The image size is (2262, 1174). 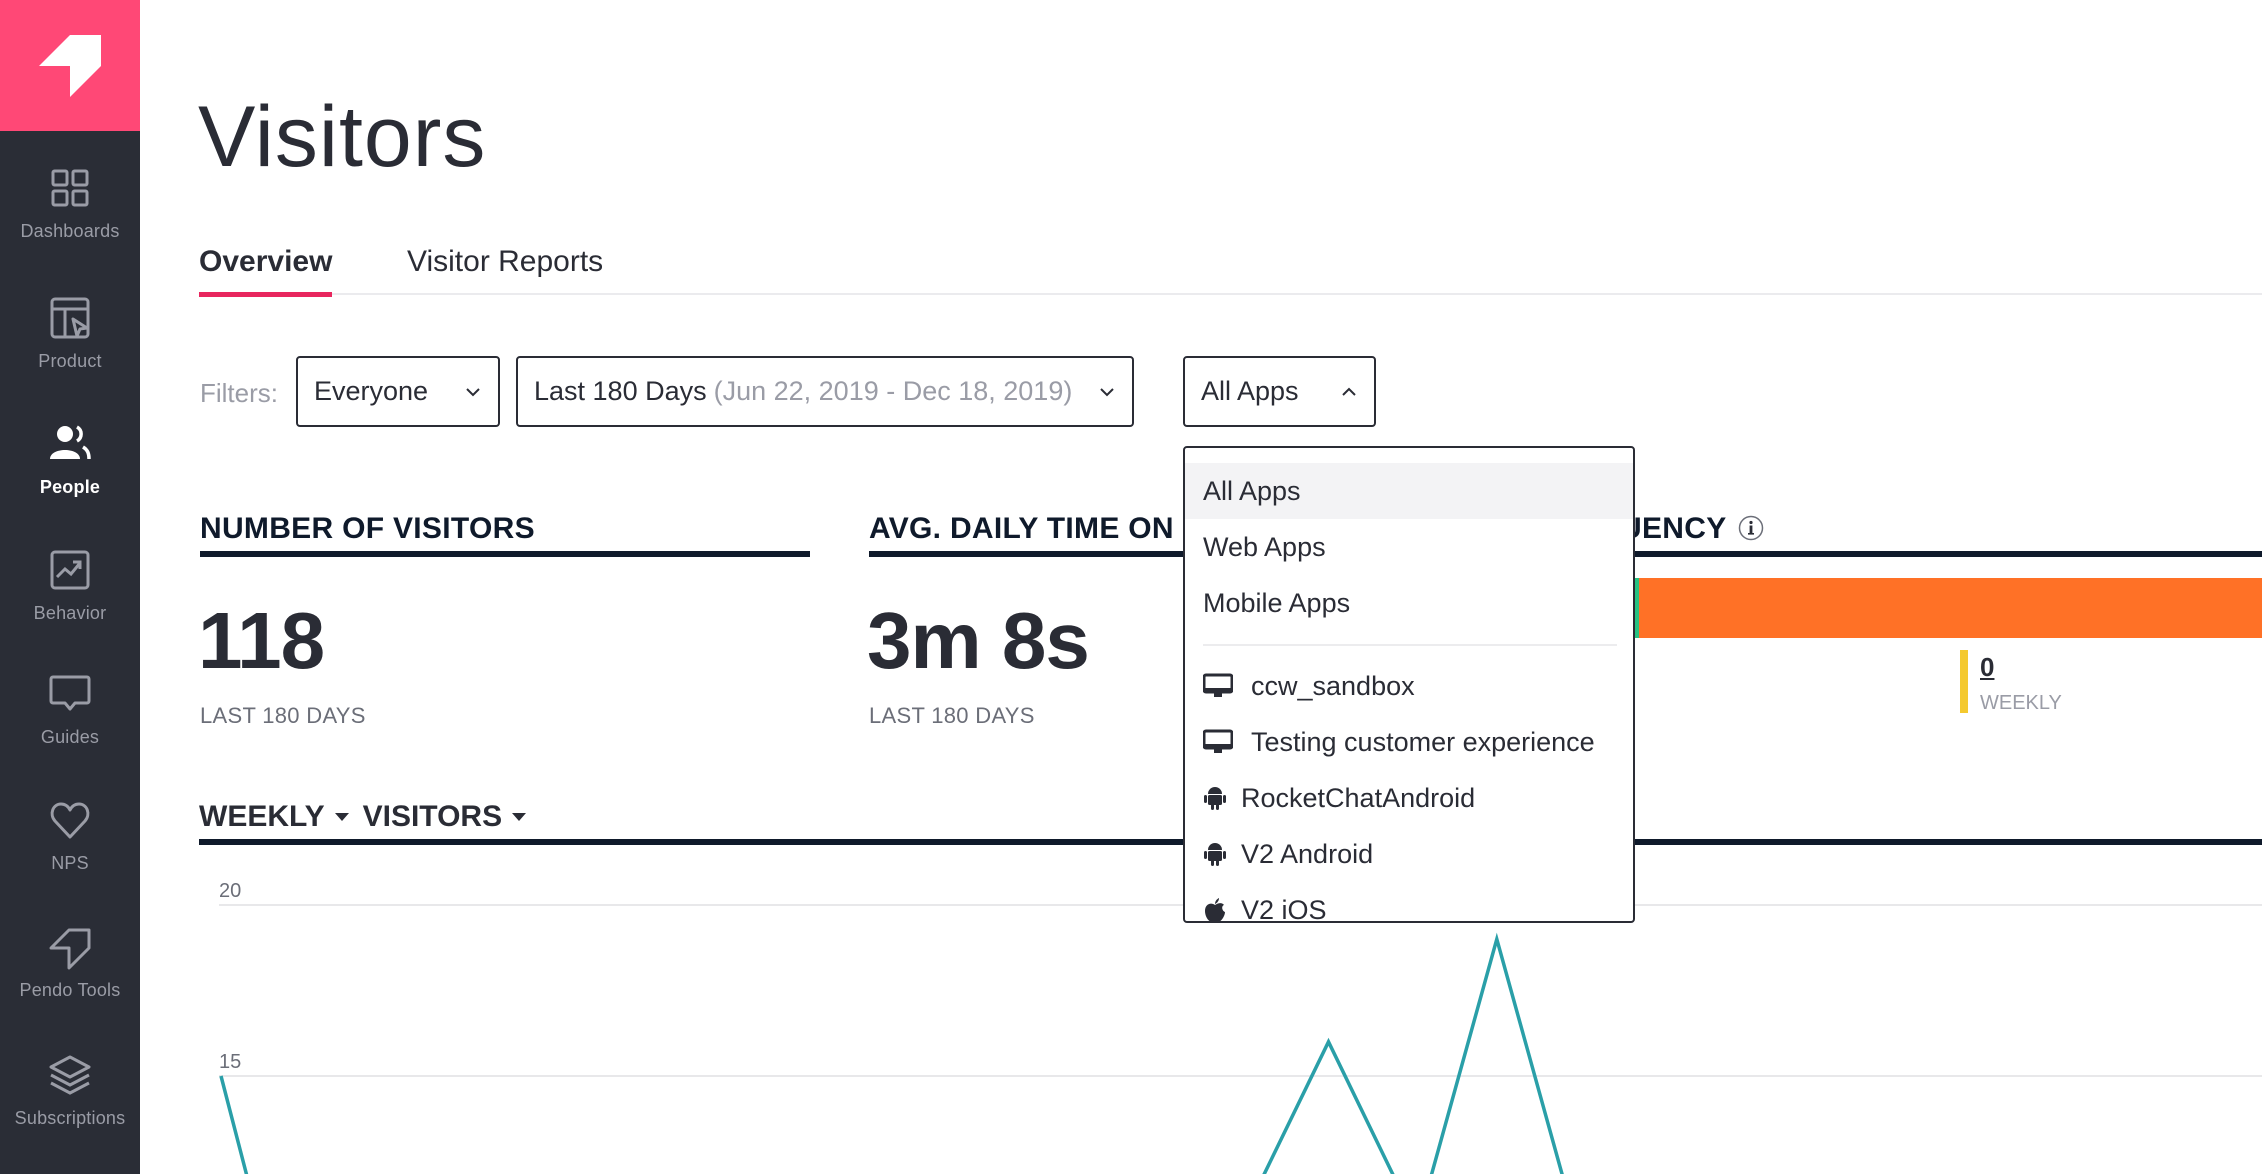 I want to click on menu-item-label: ccw_sandbox, so click(x=1333, y=685).